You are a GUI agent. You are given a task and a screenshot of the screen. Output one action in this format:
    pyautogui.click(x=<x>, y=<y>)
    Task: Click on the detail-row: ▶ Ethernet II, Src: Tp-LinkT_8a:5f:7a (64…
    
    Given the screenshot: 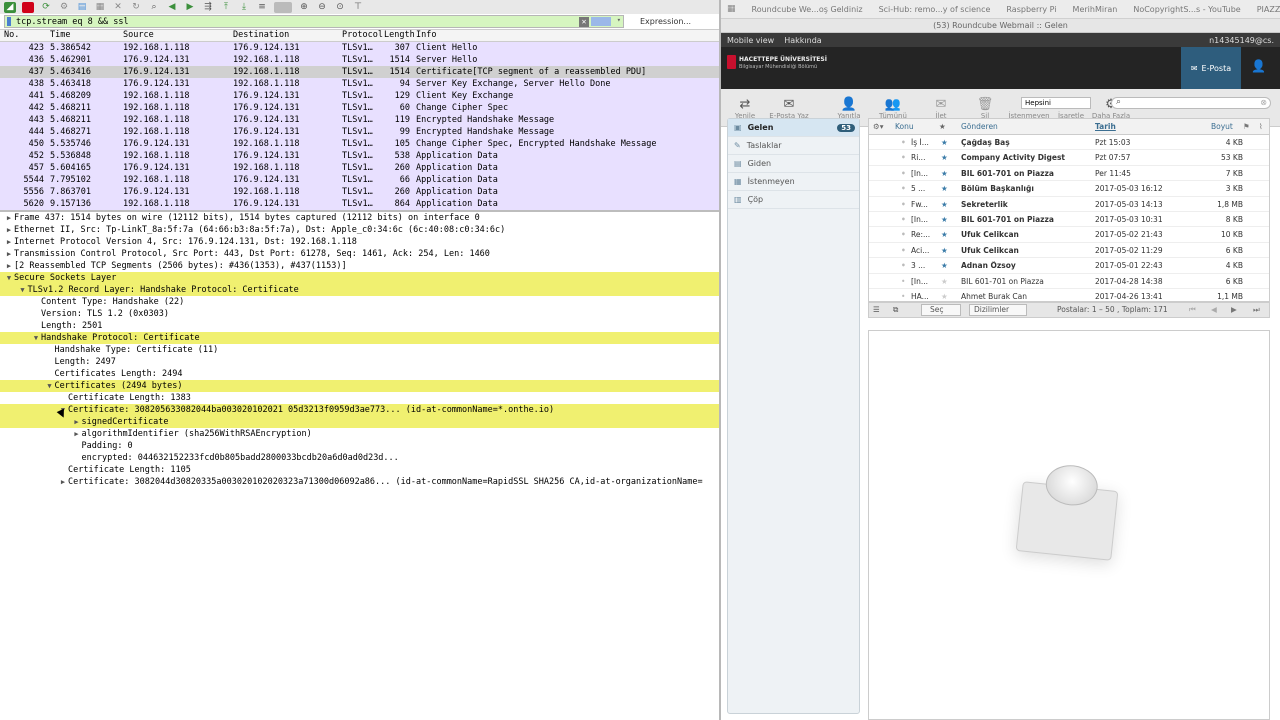 What is the action you would take?
    pyautogui.click(x=359, y=230)
    